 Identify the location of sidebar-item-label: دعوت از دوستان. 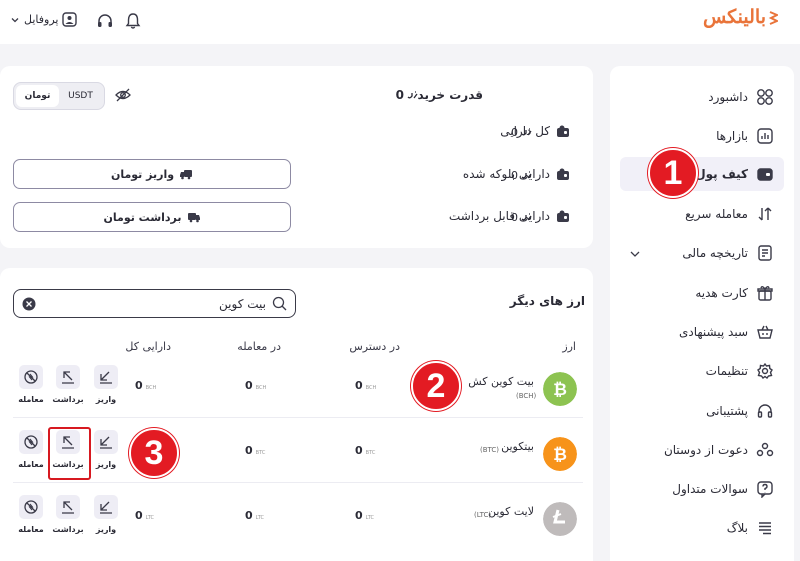
(705, 450).